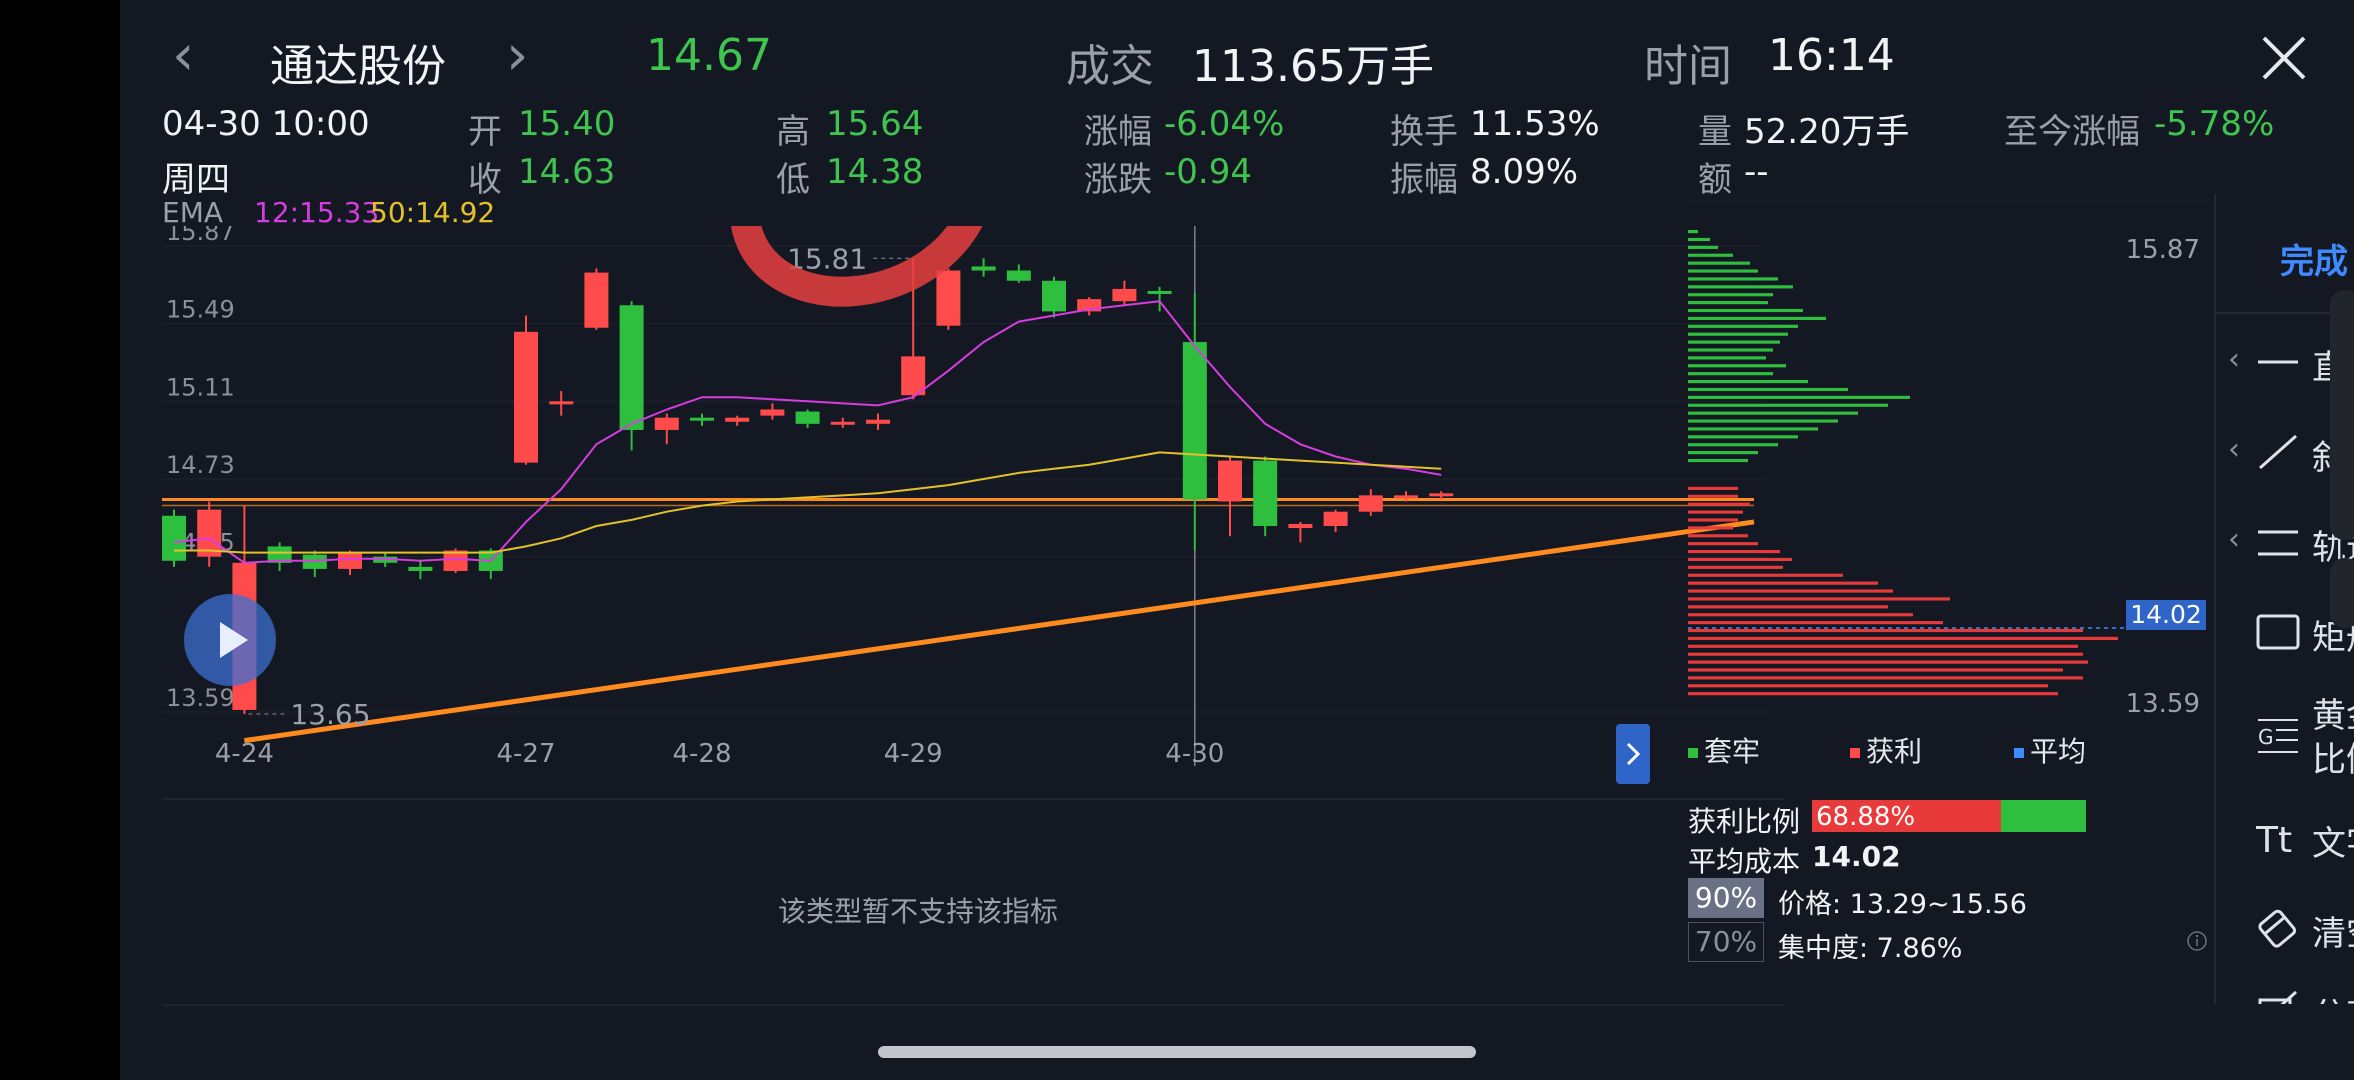  What do you see at coordinates (1744, 861) in the screenshot?
I see `avg-cost-label: 平均成本` at bounding box center [1744, 861].